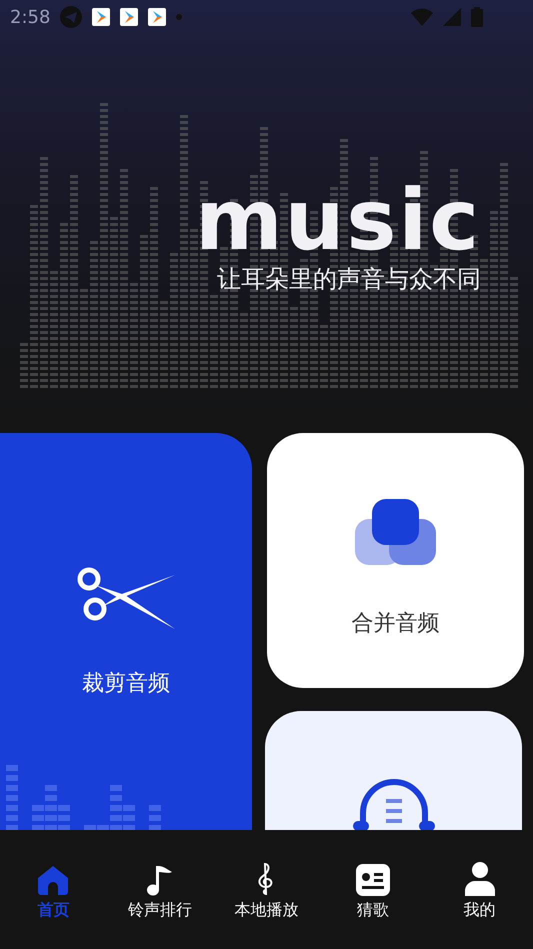 The width and height of the screenshot is (533, 949). I want to click on nav-tab: 本地播放, so click(266, 892).